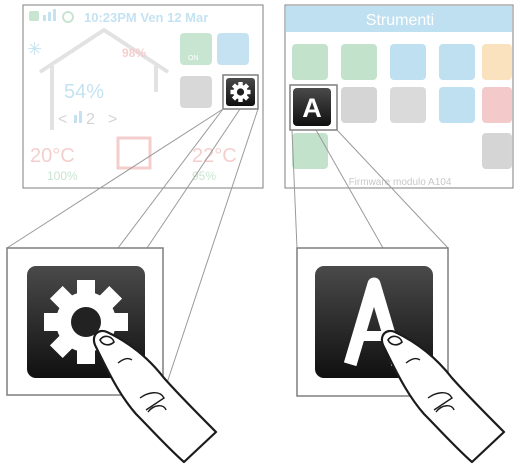 The width and height of the screenshot is (518, 472). What do you see at coordinates (62, 119) in the screenshot?
I see `chevron-left-icon: <` at bounding box center [62, 119].